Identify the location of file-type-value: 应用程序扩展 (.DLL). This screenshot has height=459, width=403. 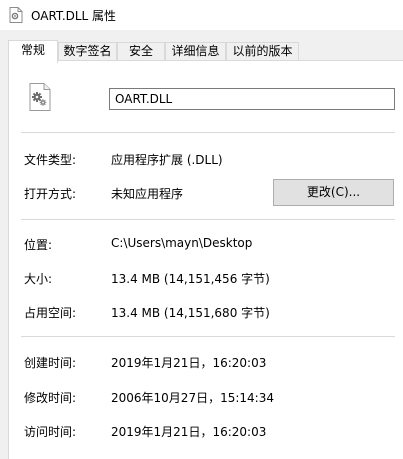
(167, 160).